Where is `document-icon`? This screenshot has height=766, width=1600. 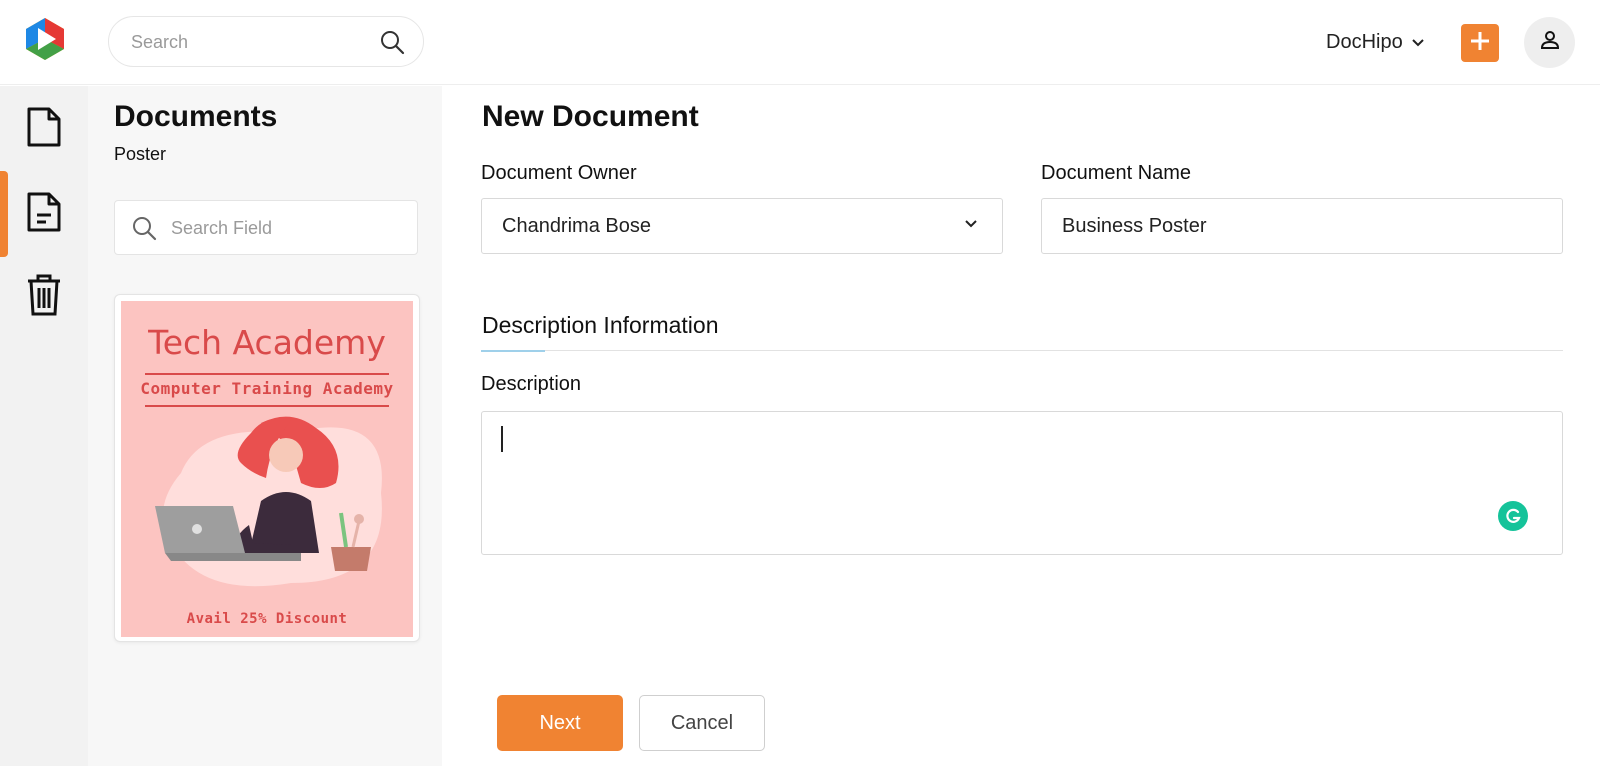 document-icon is located at coordinates (44, 129).